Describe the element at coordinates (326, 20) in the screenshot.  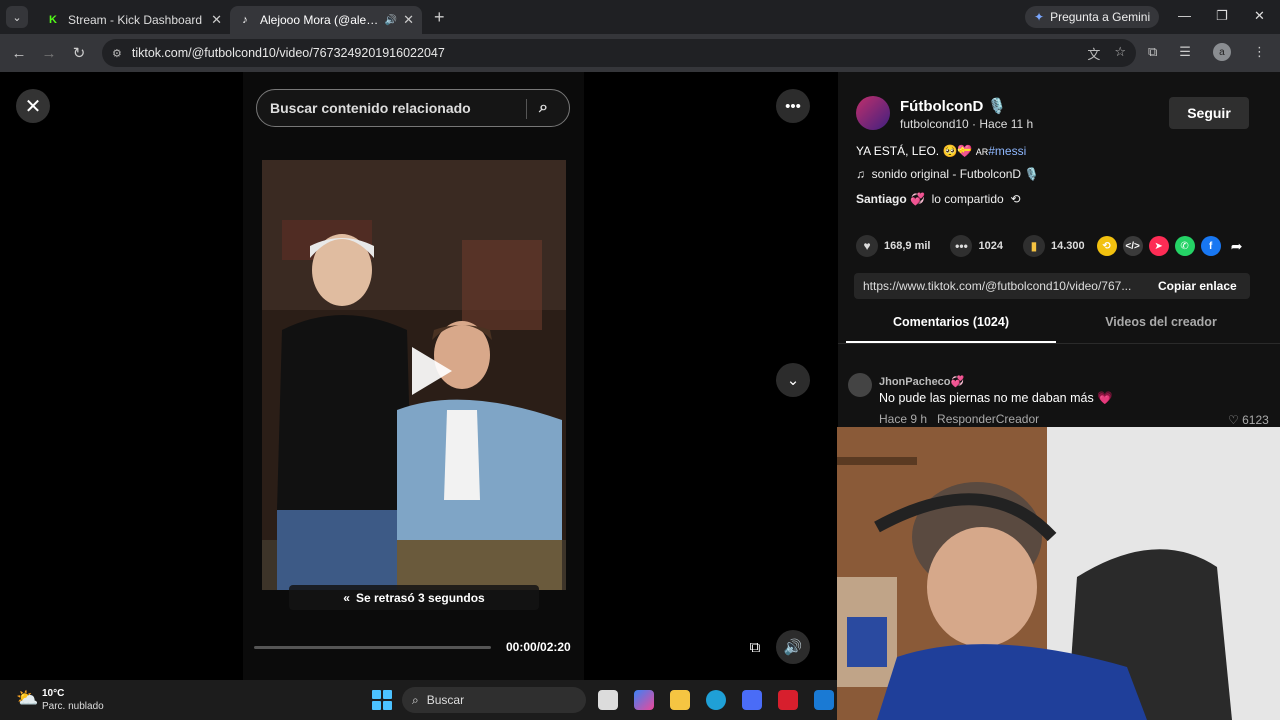
I see `tab-tiktok: ♪ Alejooo Mora (@alejandron... 🔊 ✕` at that location.